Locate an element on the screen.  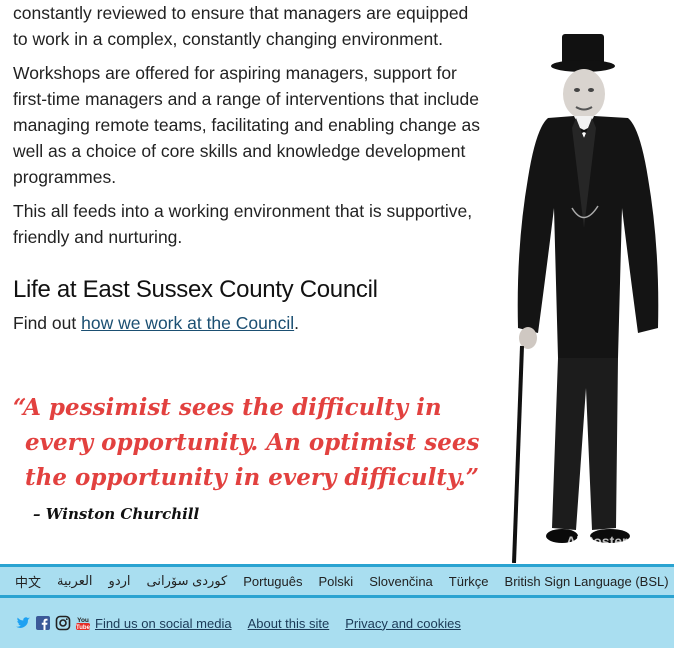
find-out-text: Find out how we work at the Council. is located at coordinates (248, 323).